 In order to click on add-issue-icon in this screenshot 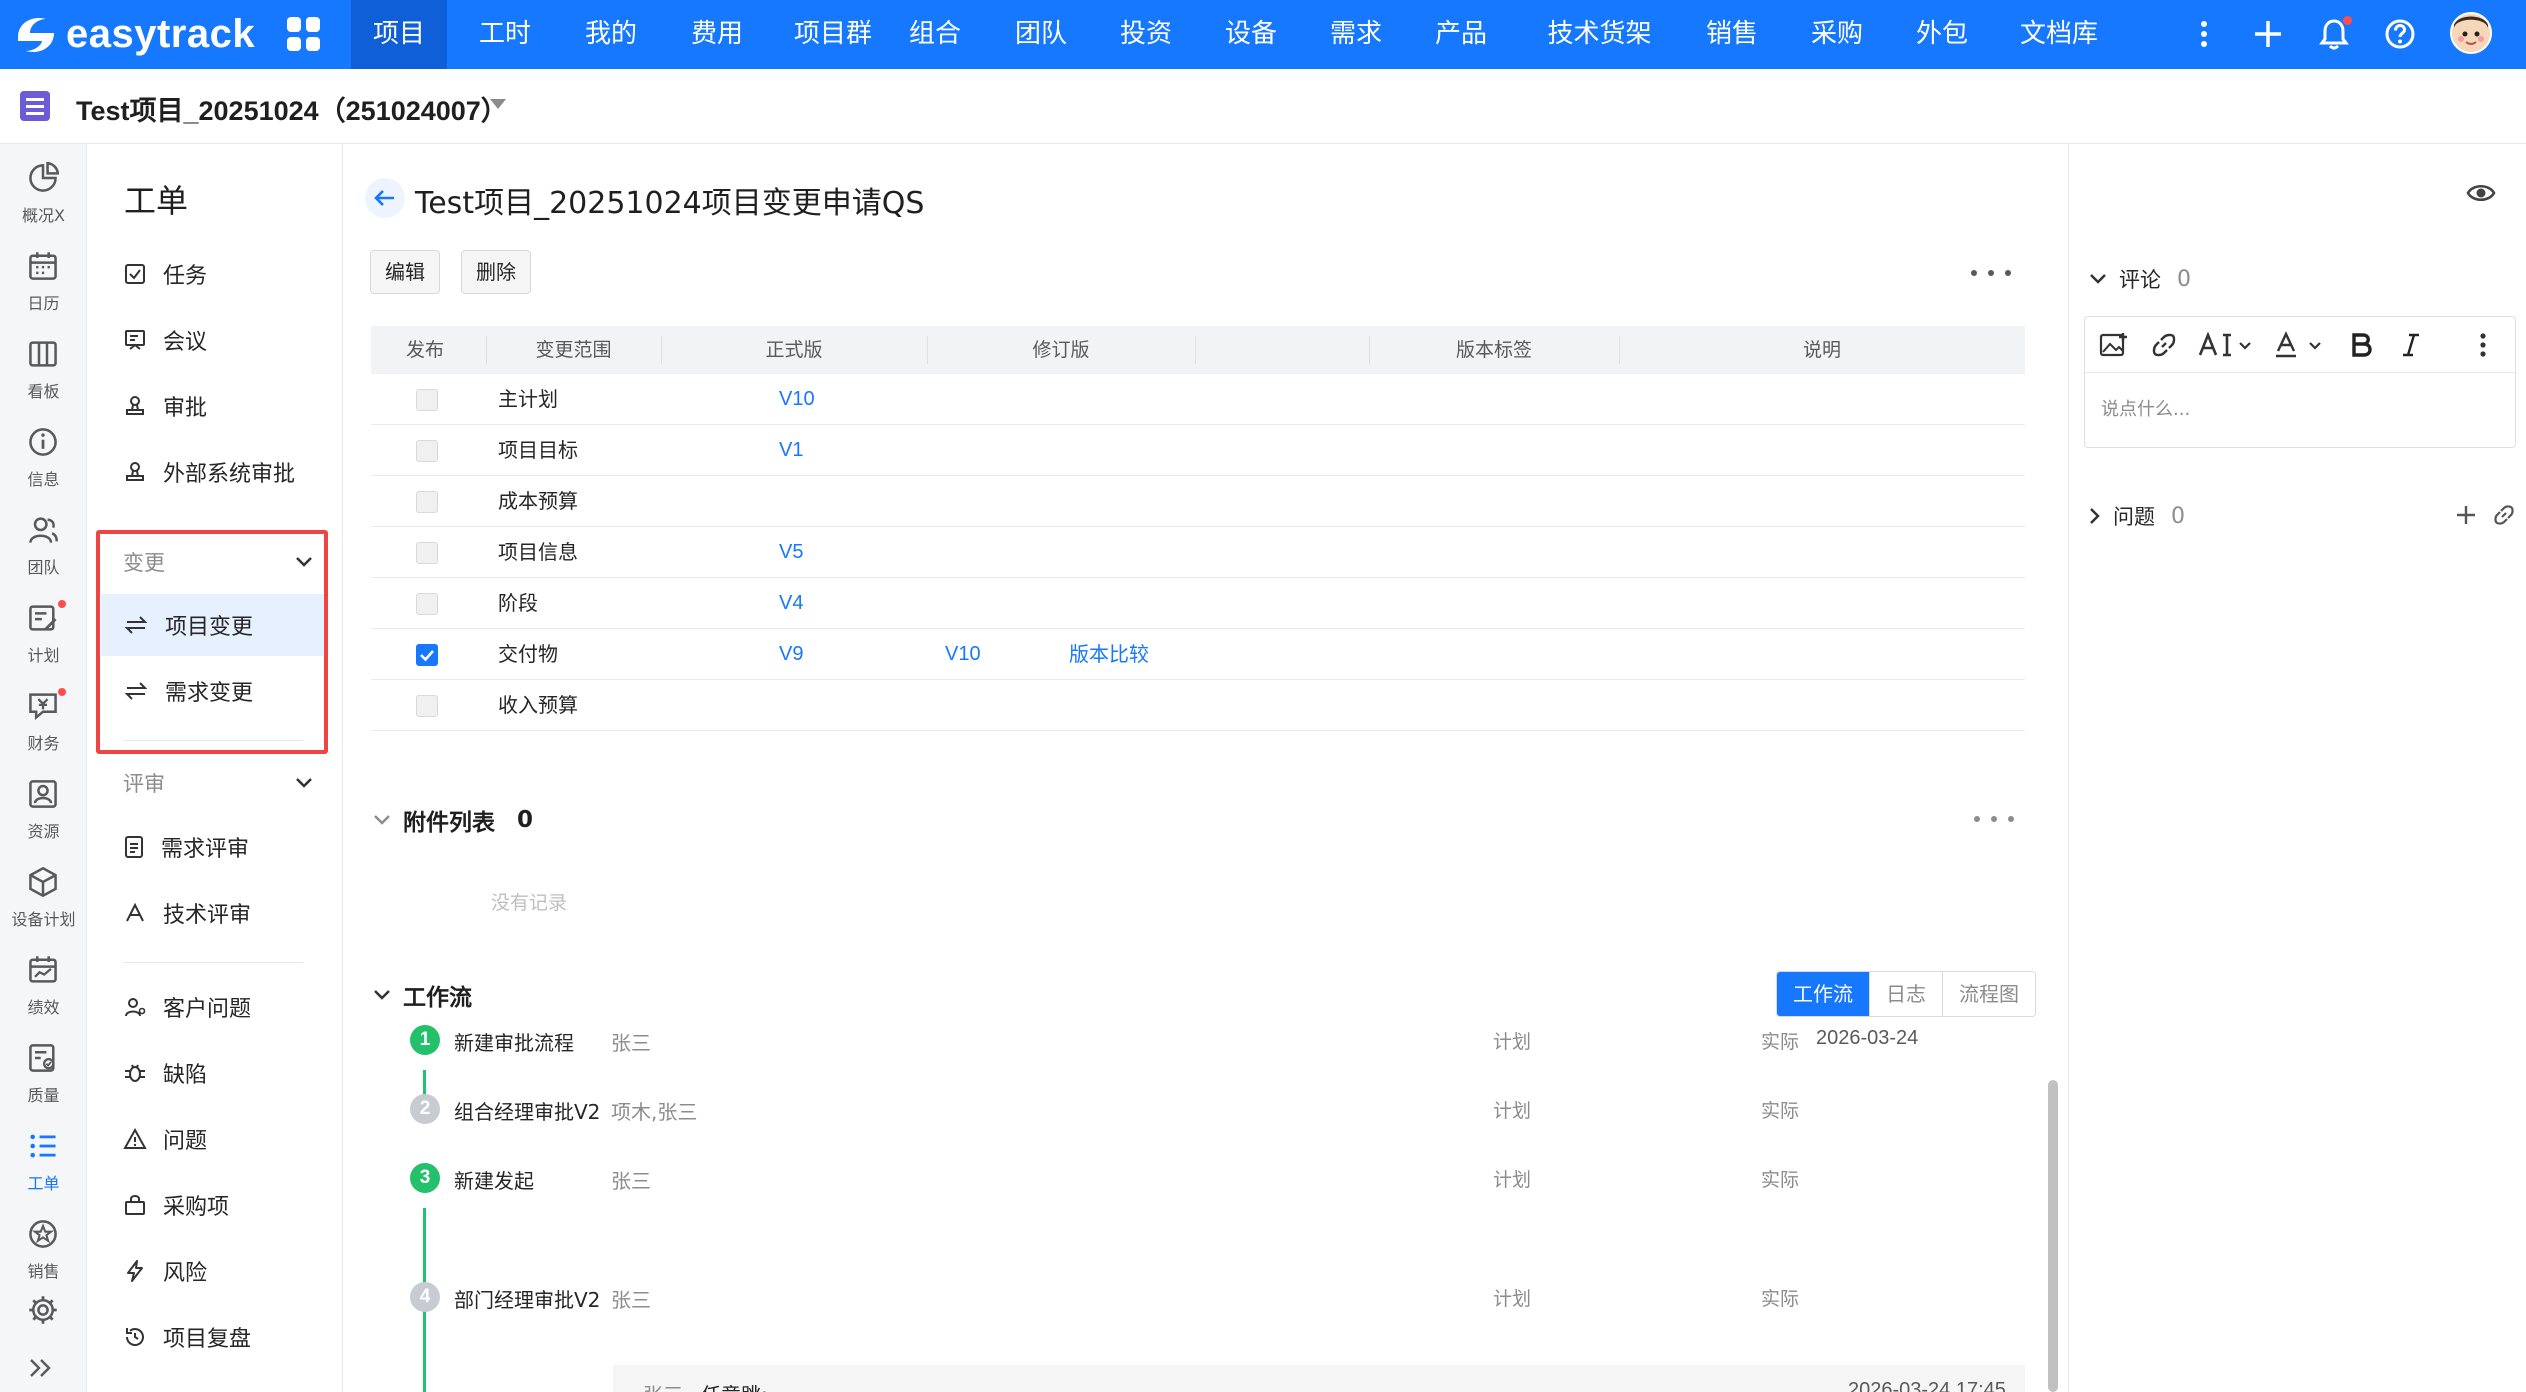, I will do `click(2466, 517)`.